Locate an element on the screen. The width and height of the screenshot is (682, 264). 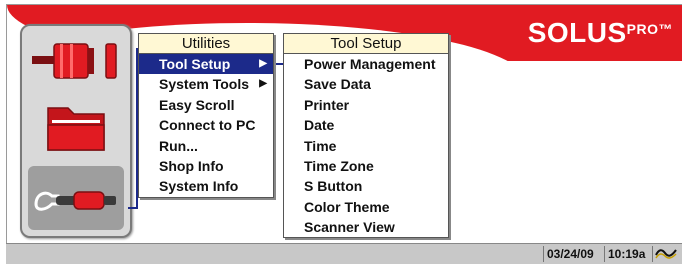
menu-item-system-info: System Info is located at coordinates (206, 186).